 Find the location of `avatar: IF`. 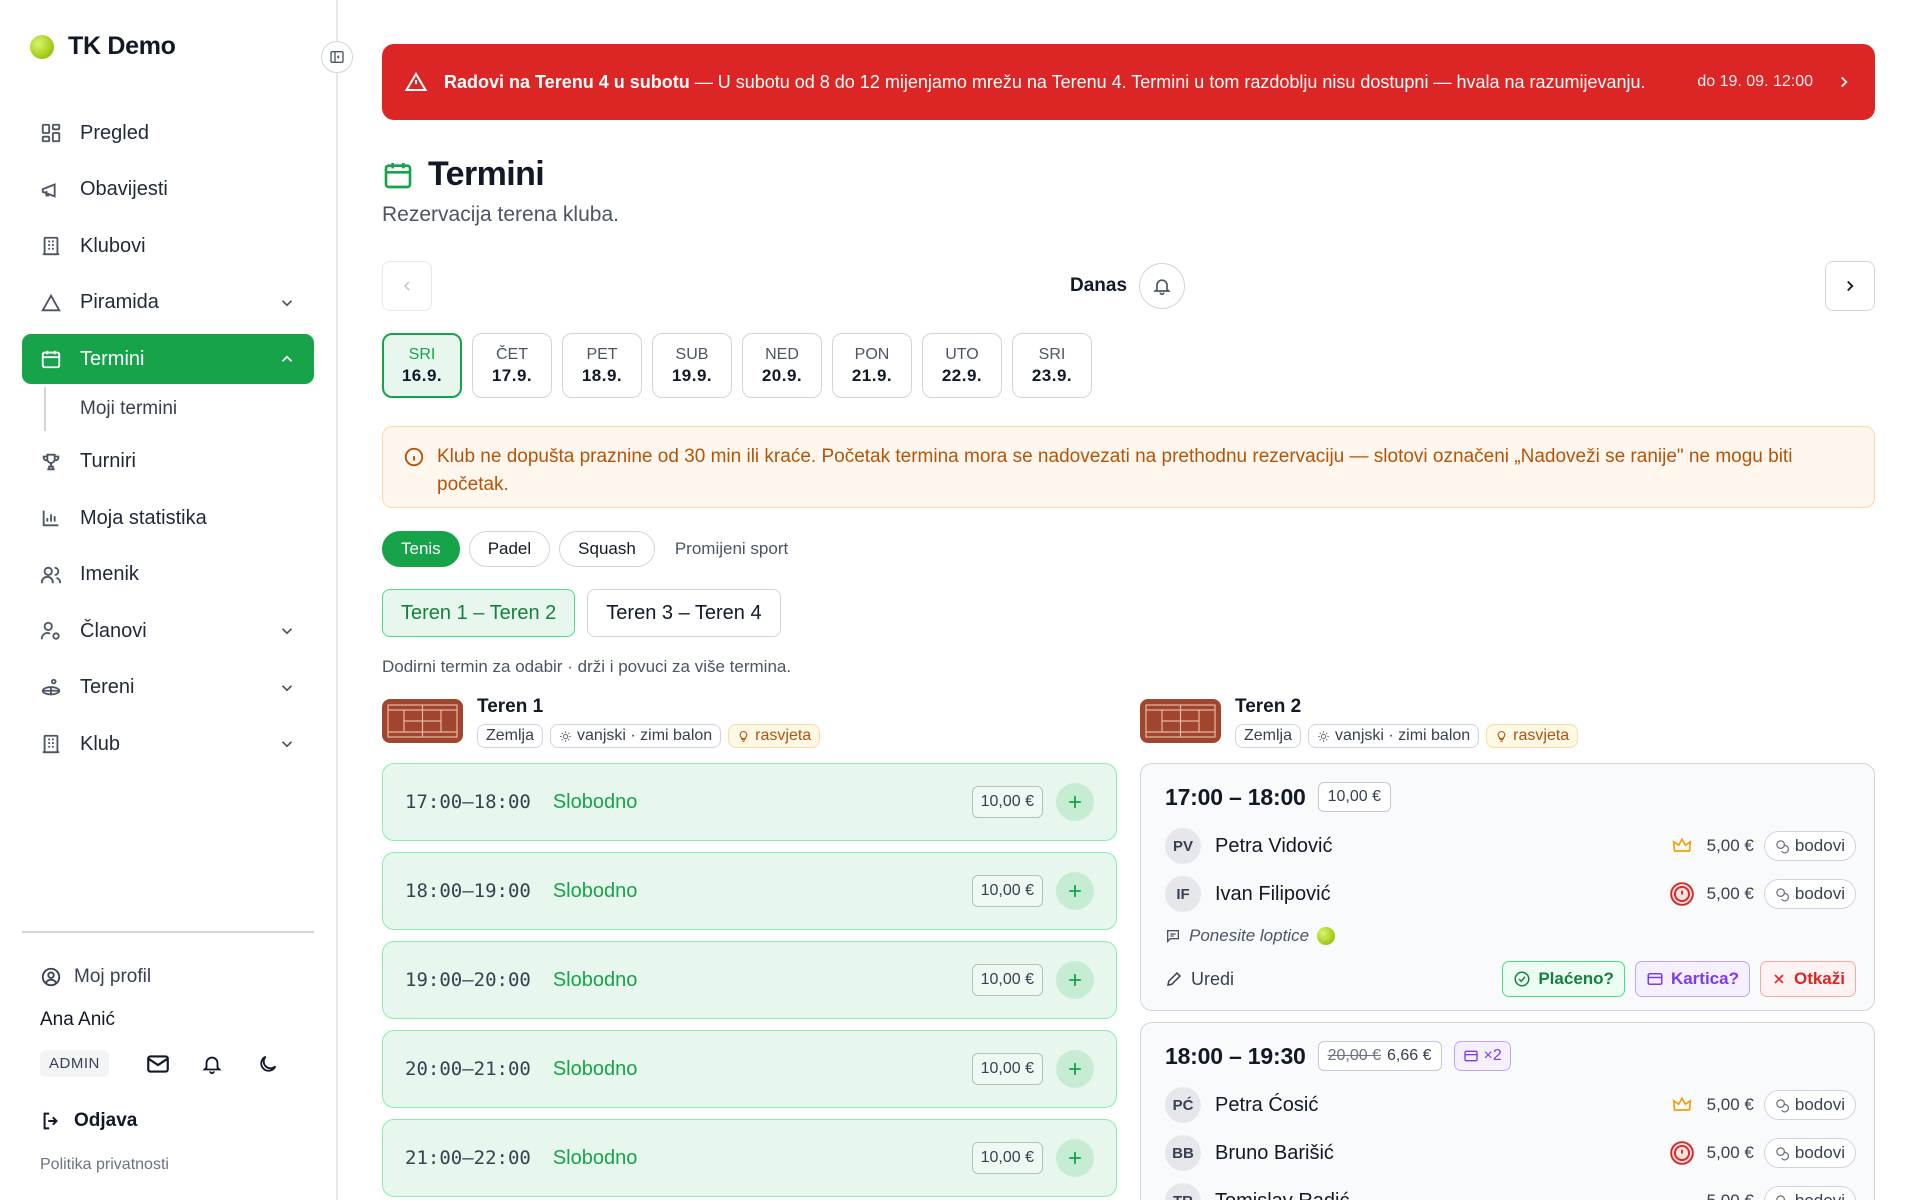

avatar: IF is located at coordinates (1183, 894).